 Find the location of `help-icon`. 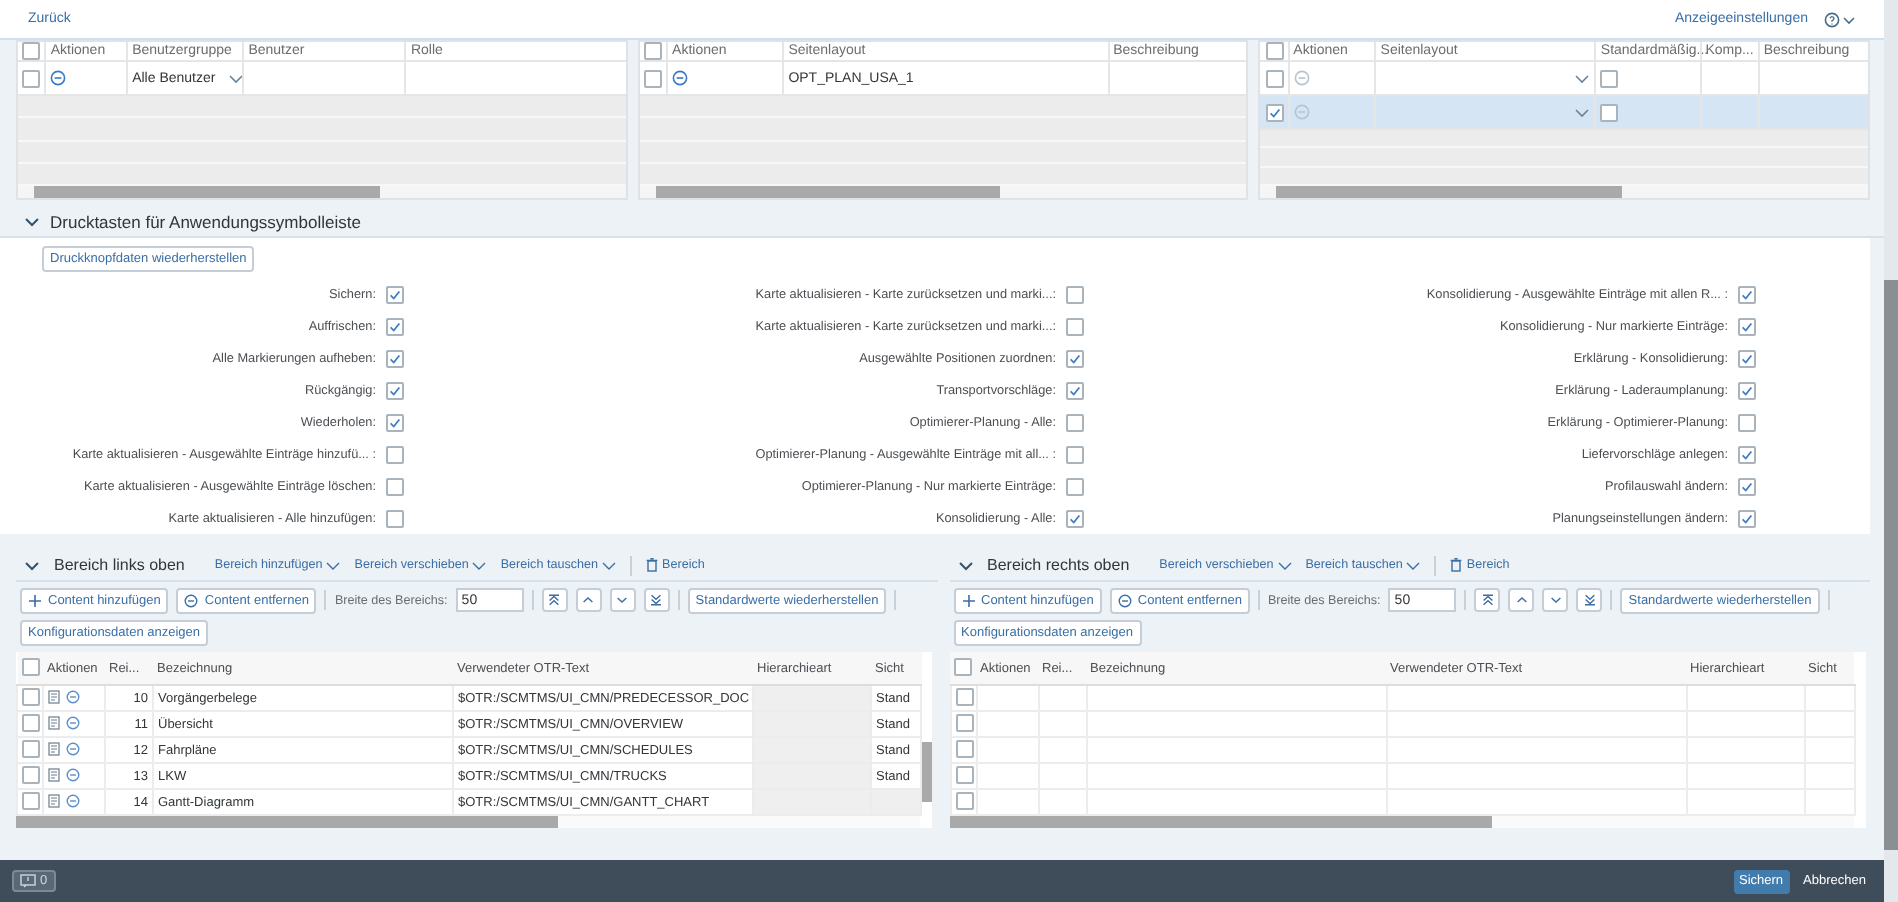

help-icon is located at coordinates (1840, 19).